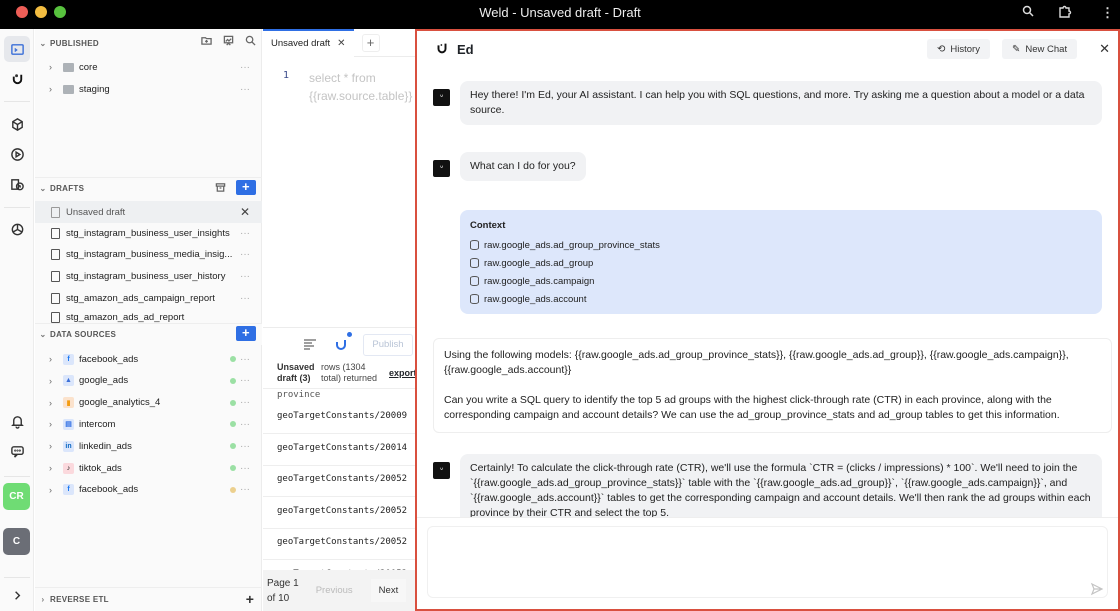 This screenshot has width=1120, height=611. Describe the element at coordinates (767, 562) in the screenshot. I see `chat-input` at that location.